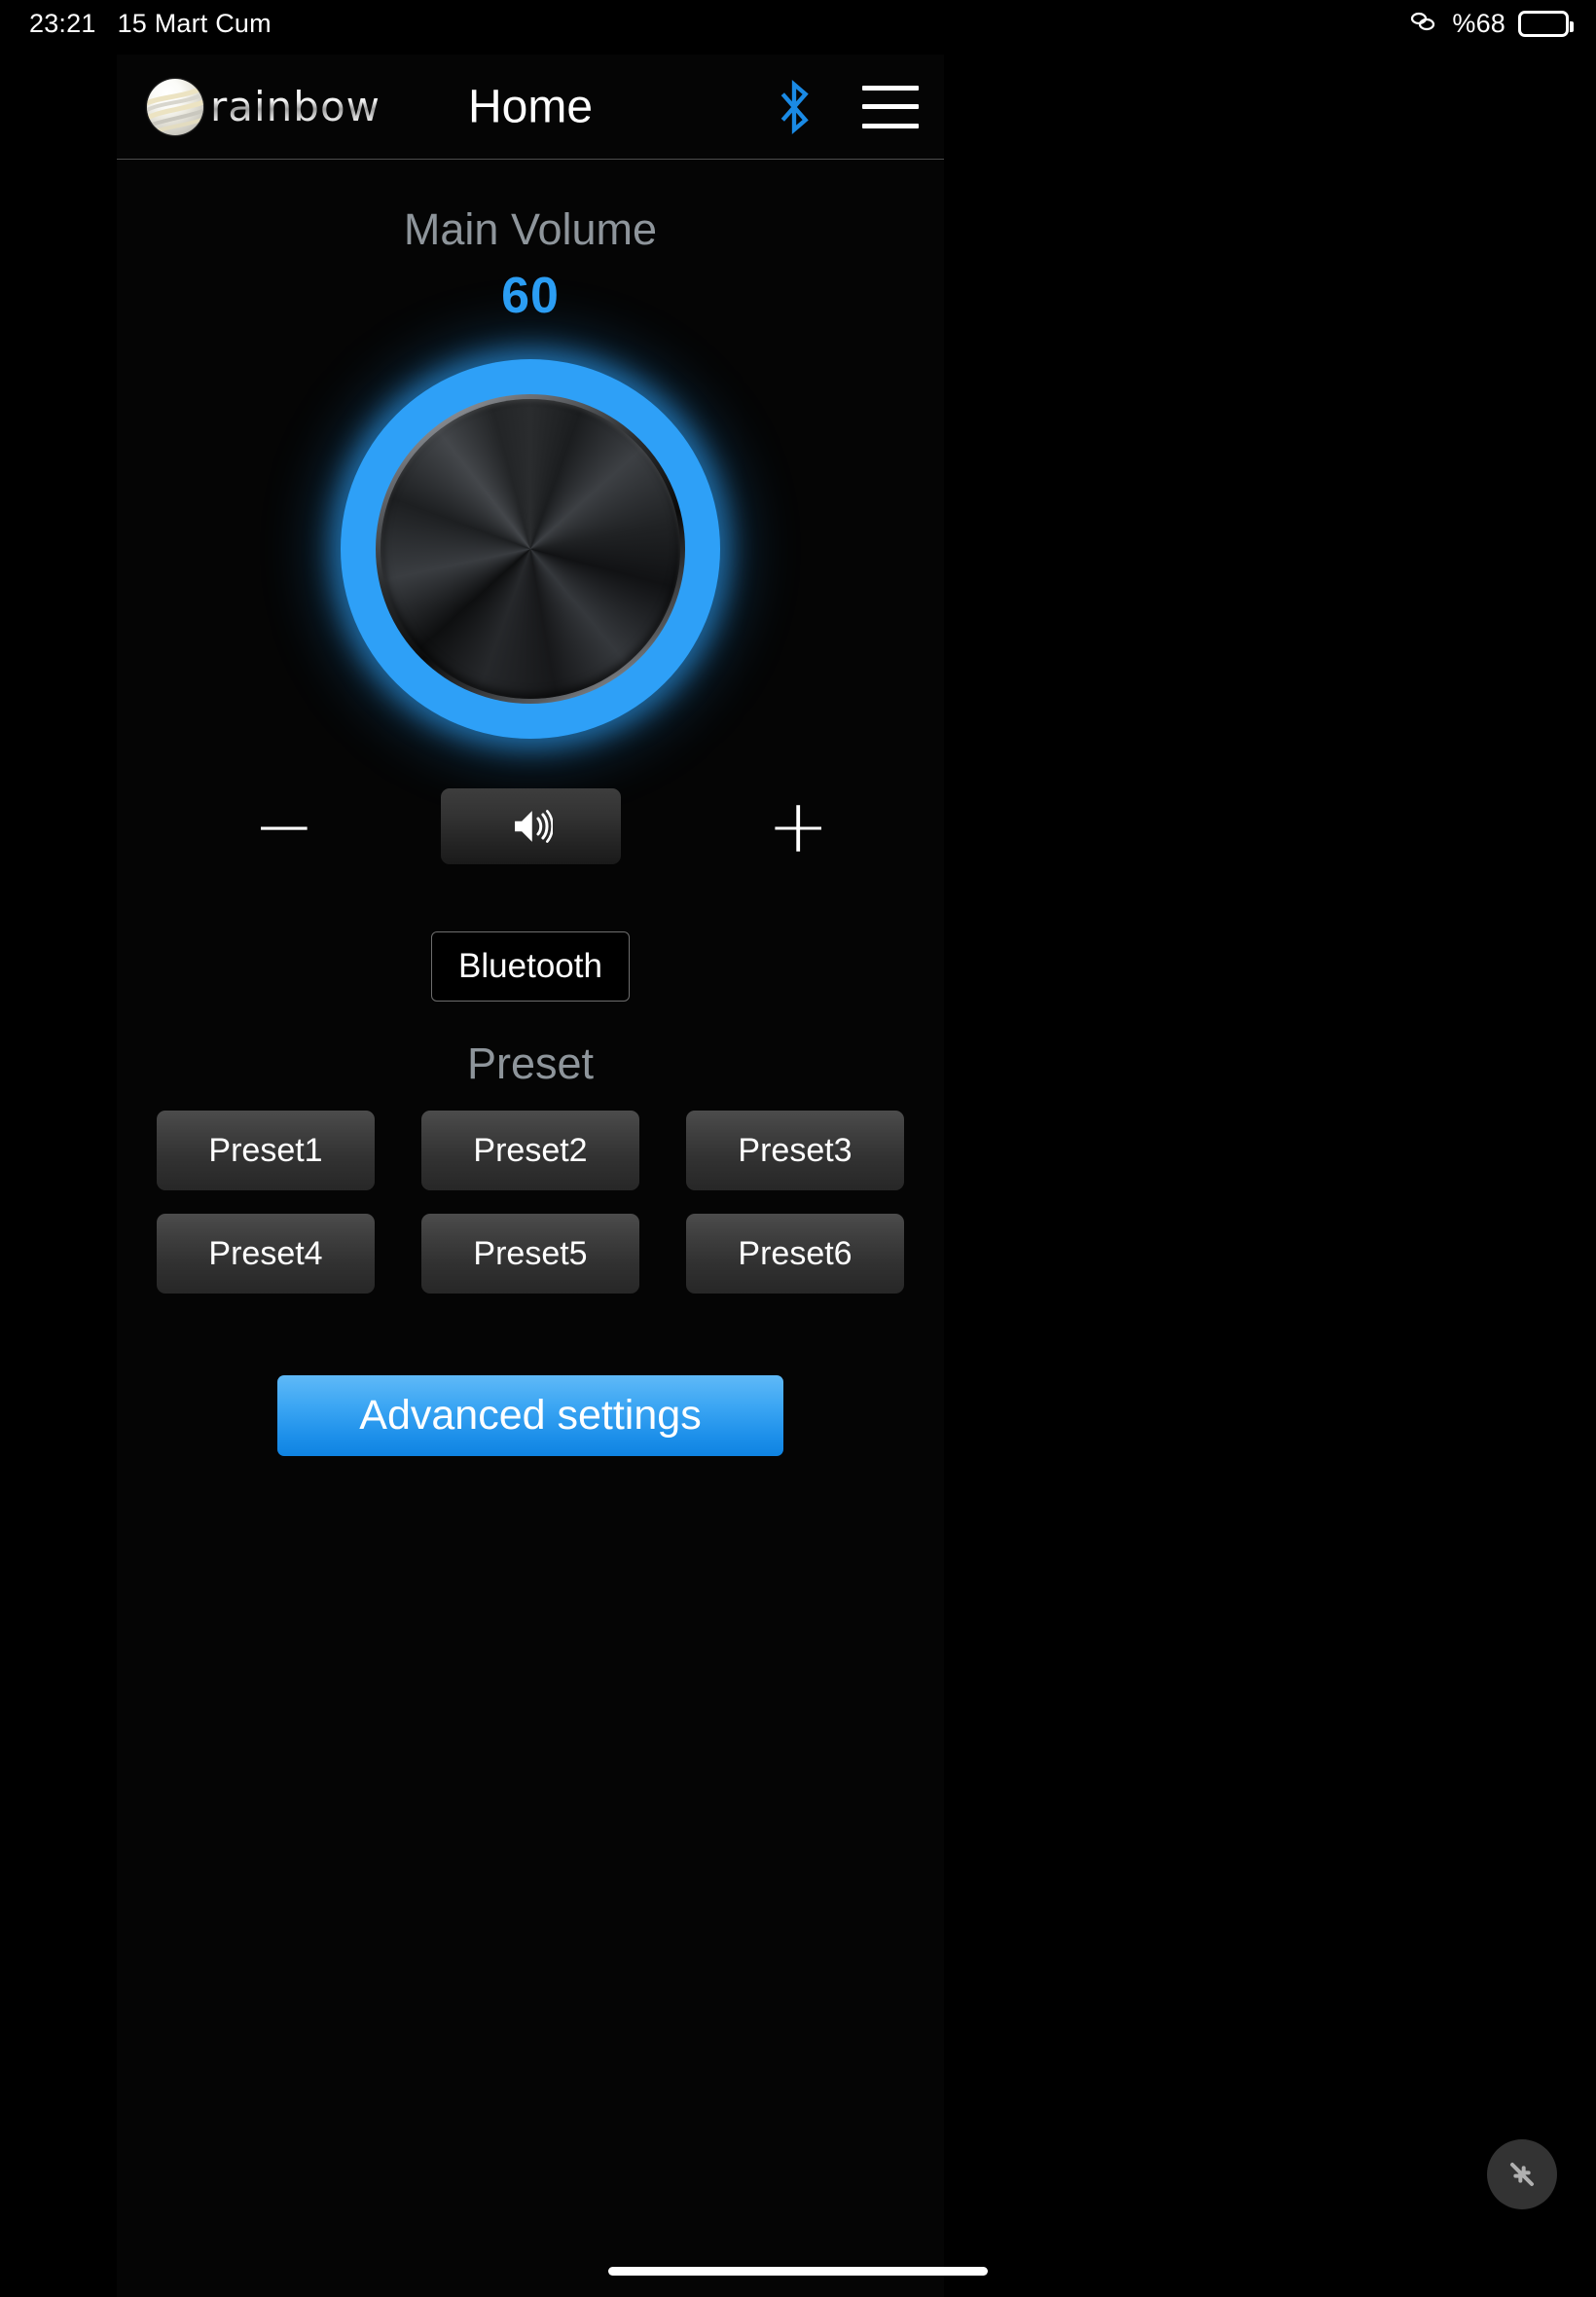 The image size is (1596, 2297). I want to click on preset-button-6: Preset6, so click(795, 1254).